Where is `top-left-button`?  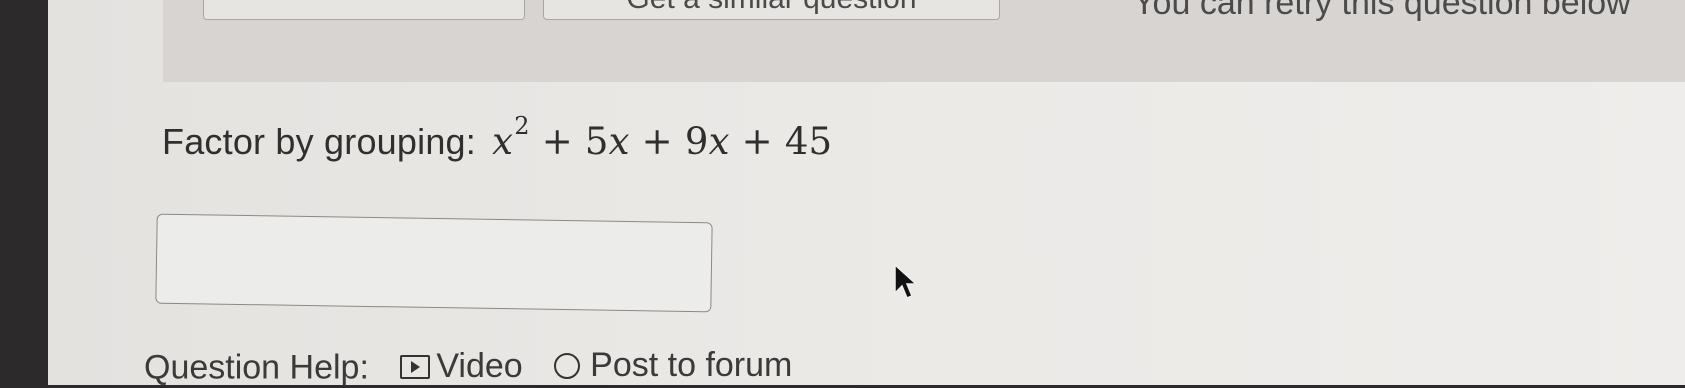
top-left-button is located at coordinates (364, 10).